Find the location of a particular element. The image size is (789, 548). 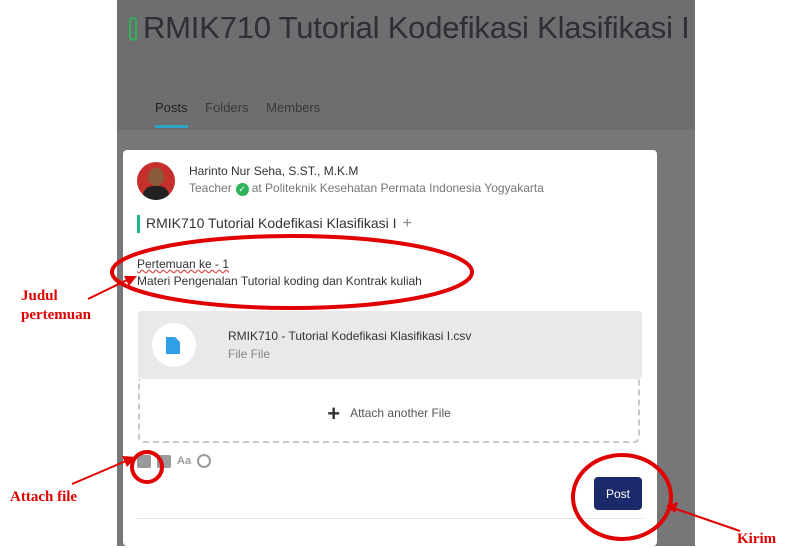

tab-folders: Folders is located at coordinates (226, 107).